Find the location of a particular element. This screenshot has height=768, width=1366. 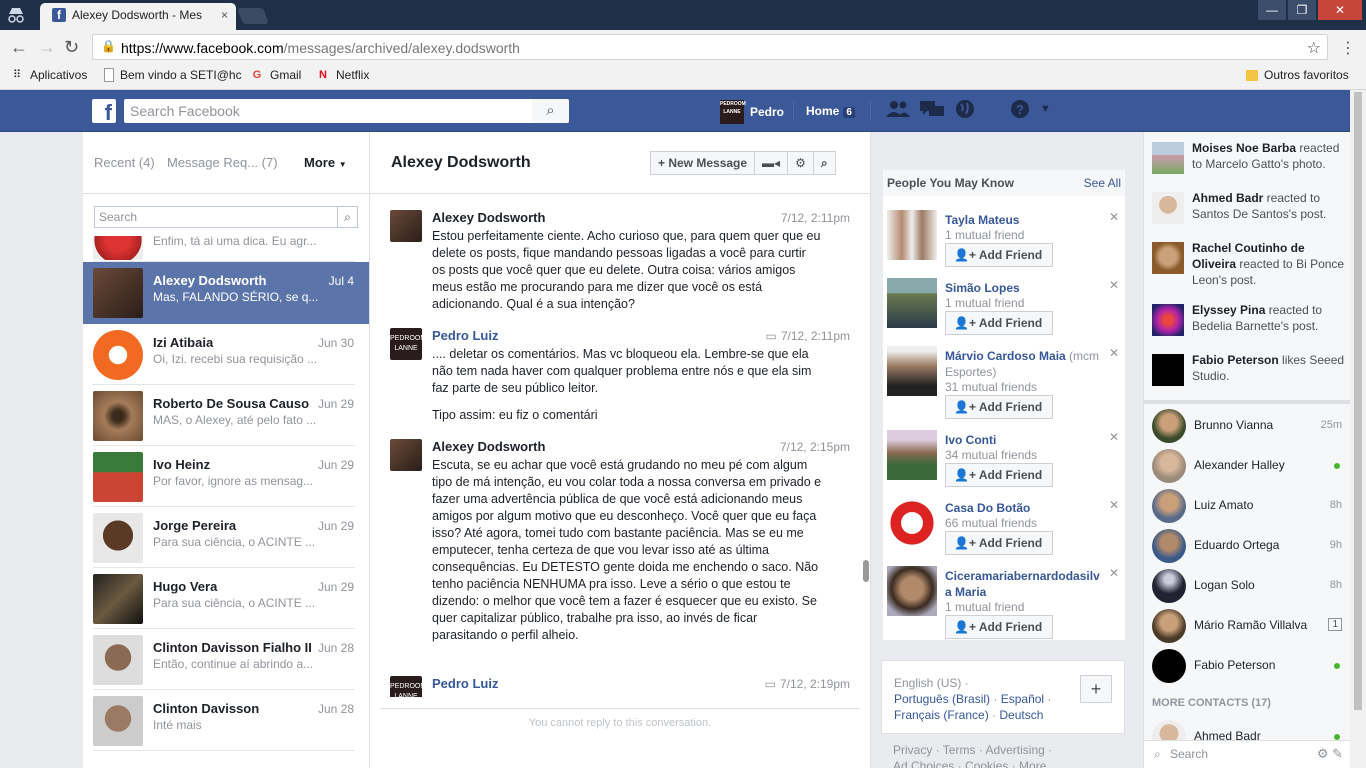

chat-contact: Logan Solo 8h is located at coordinates (1247, 587).